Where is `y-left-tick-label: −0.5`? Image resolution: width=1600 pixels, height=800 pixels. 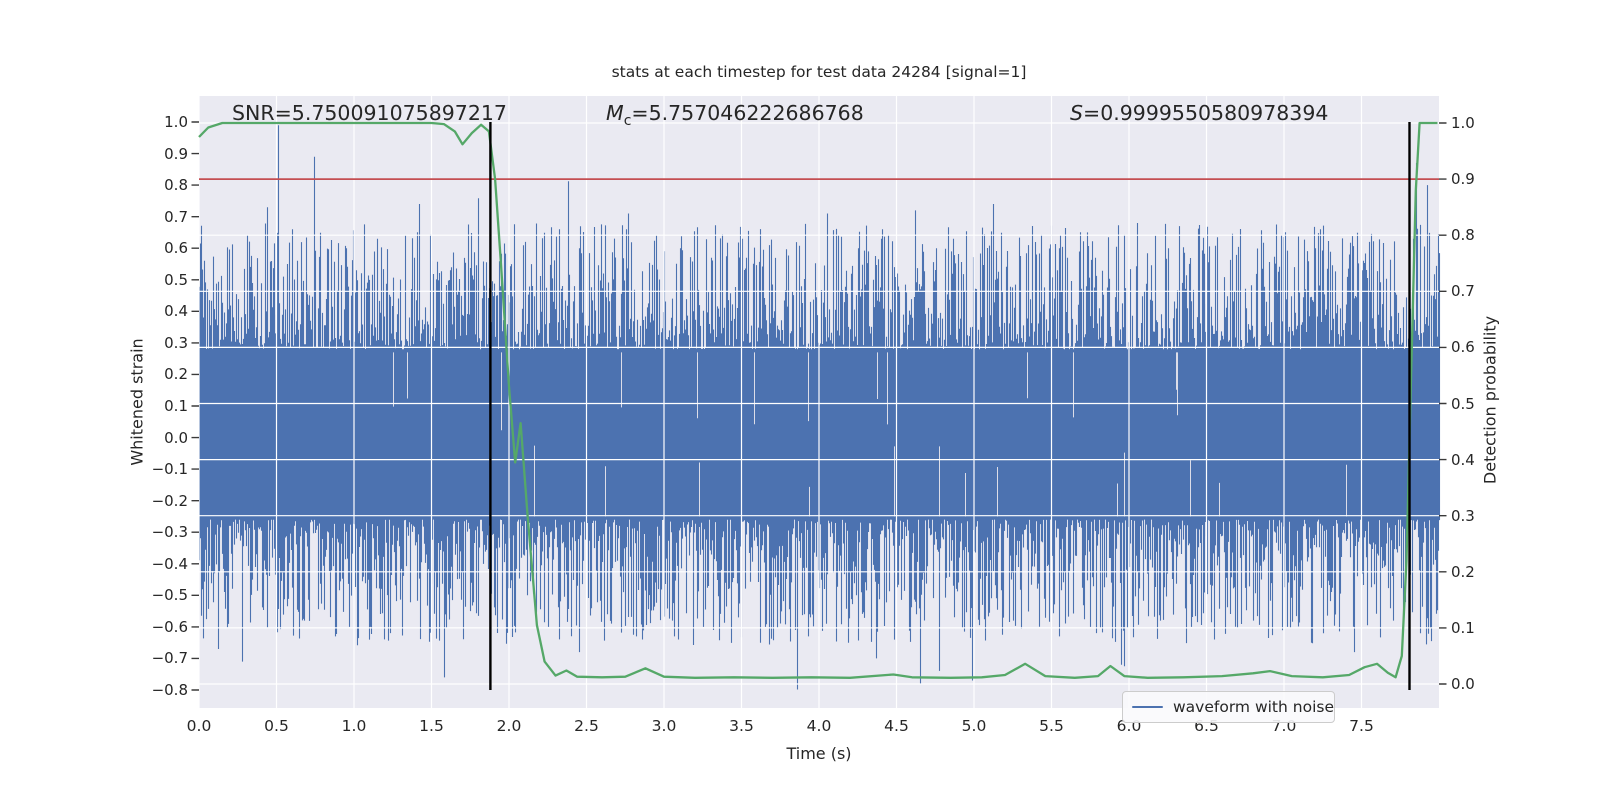 y-left-tick-label: −0.5 is located at coordinates (169, 595).